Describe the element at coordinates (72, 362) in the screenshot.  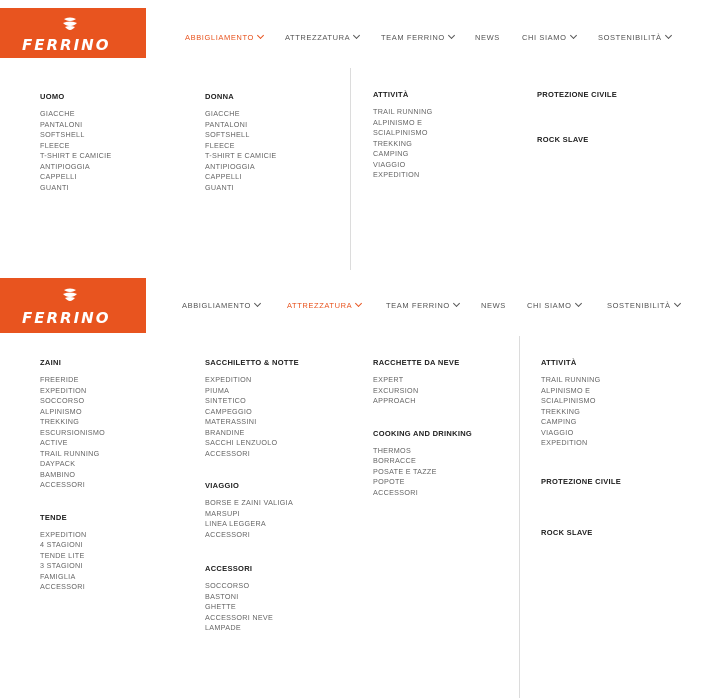
I see `column-title: ZAINI` at that location.